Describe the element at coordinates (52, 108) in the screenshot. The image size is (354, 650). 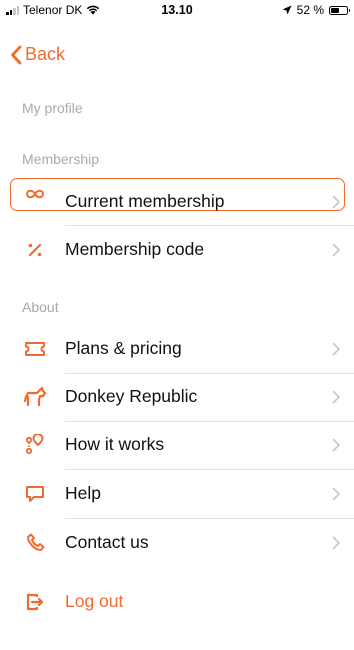
I see `my-profile-link: My profile` at that location.